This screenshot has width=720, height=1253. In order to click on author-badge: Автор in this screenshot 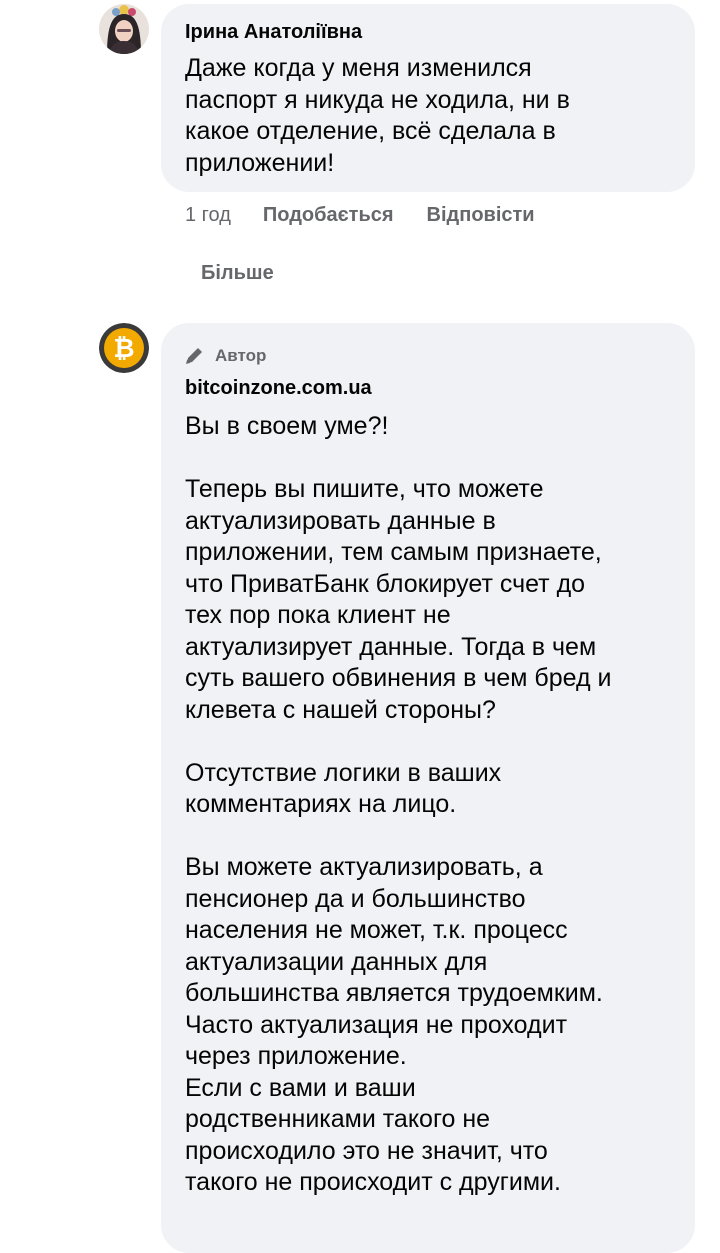, I will do `click(428, 356)`.